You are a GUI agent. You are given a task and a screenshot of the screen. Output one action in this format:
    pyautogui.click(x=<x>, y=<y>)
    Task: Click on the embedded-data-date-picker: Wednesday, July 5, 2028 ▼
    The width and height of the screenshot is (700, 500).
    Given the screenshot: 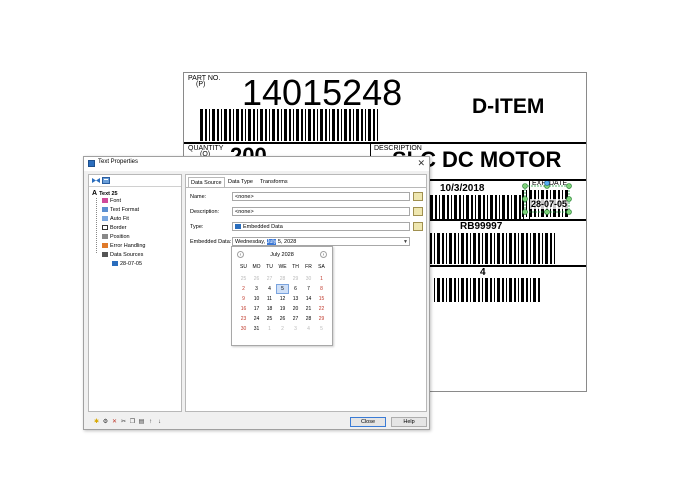 What is the action you would take?
    pyautogui.click(x=321, y=241)
    